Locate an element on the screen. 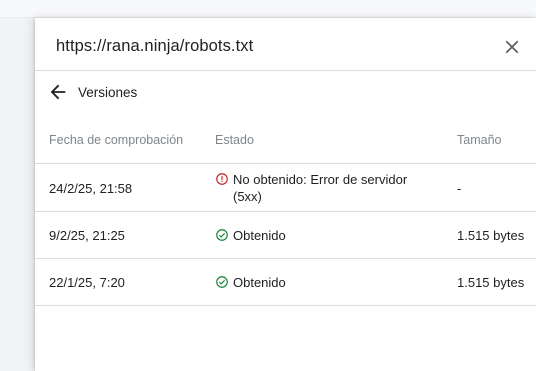 The width and height of the screenshot is (536, 371). table-header-row: Fecha de comprobación Estado Tamaño is located at coordinates (285, 138).